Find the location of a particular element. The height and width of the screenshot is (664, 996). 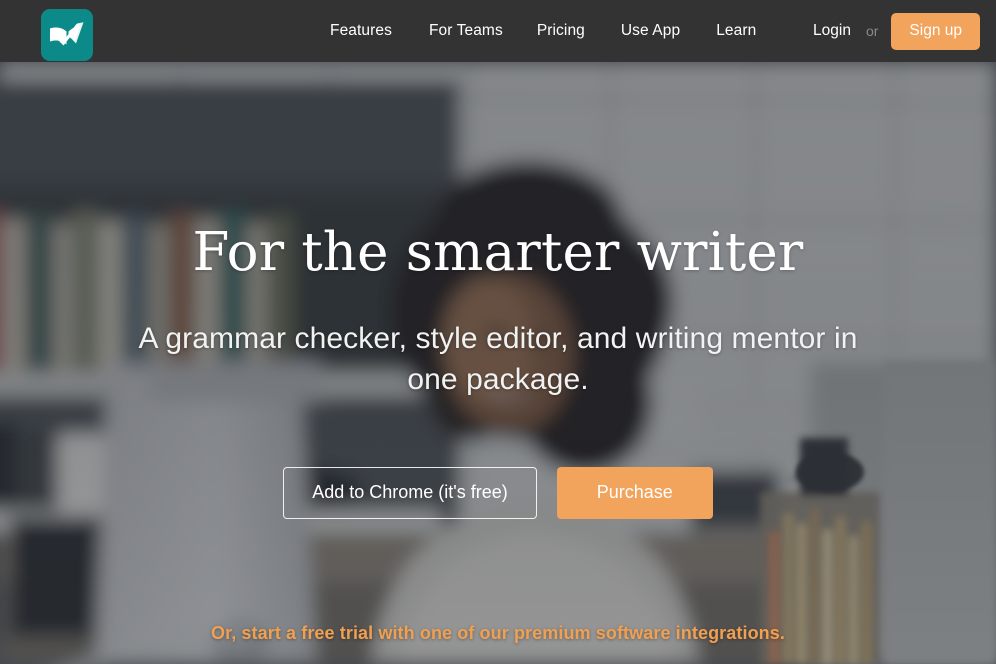

nav-item-use-app: Use App is located at coordinates (650, 31).